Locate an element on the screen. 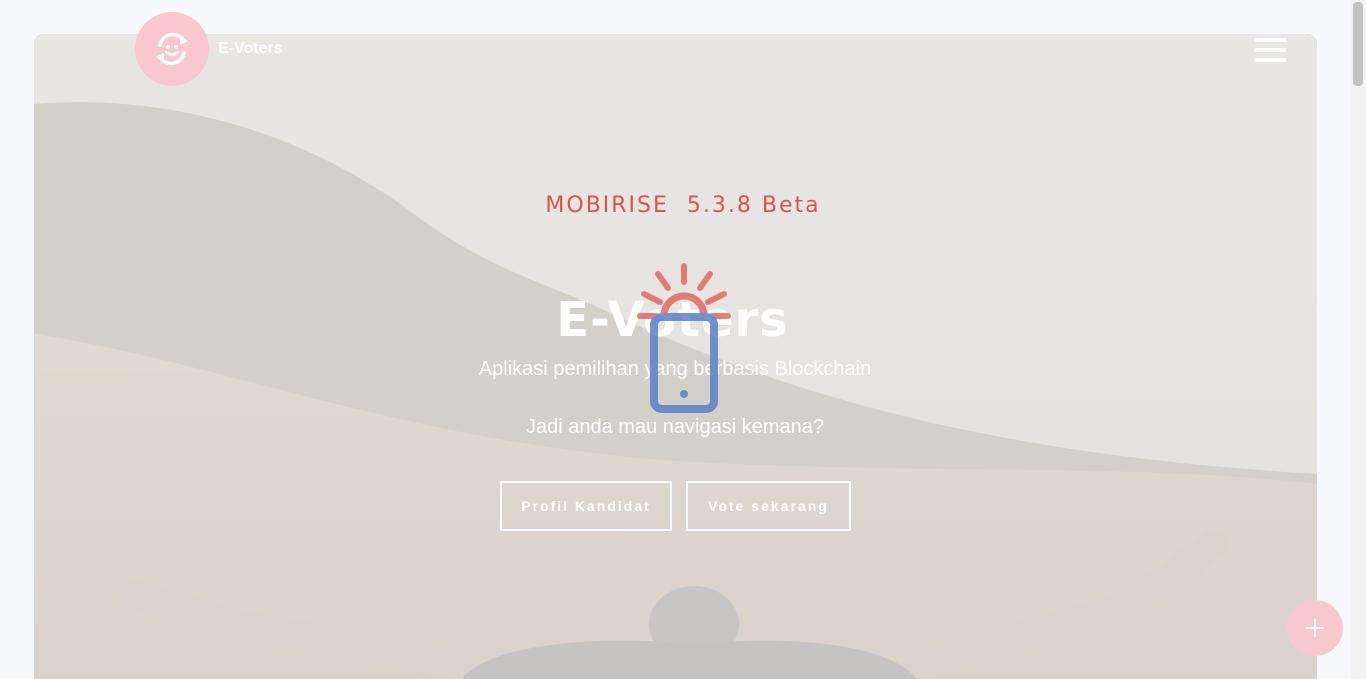  profil-kandidat-button: Profil Kandidat is located at coordinates (586, 506).